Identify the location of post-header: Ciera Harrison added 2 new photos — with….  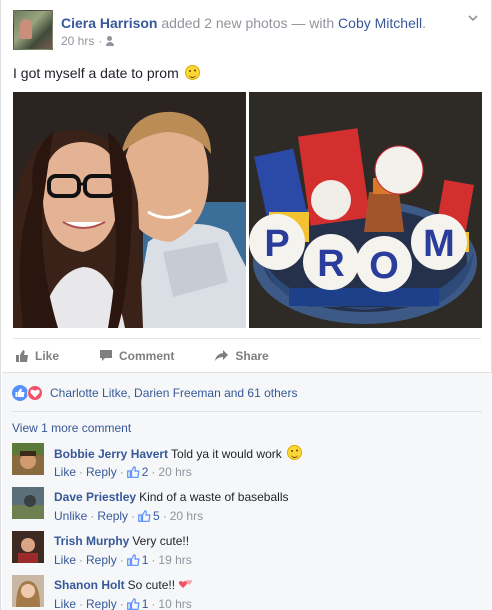
(247, 32).